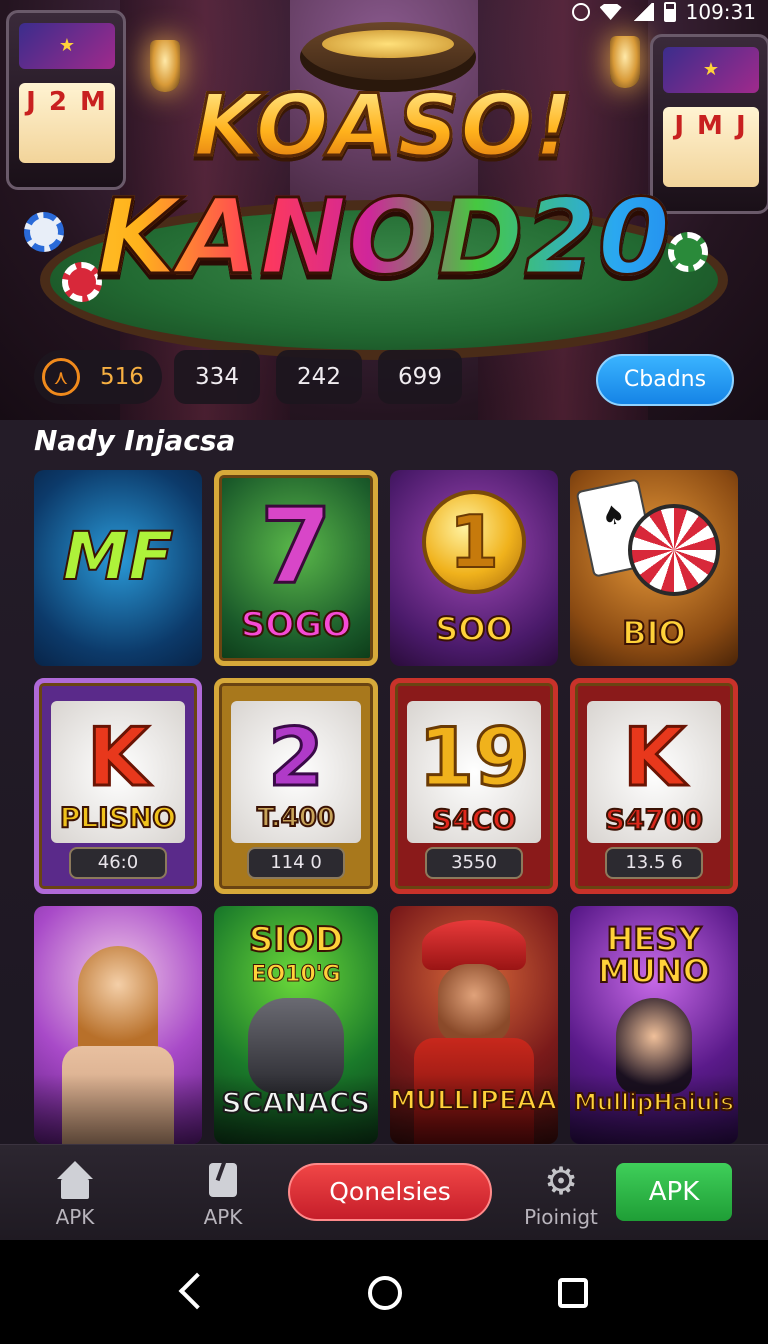 This screenshot has width=768, height=1344. Describe the element at coordinates (474, 1101) in the screenshot. I see `game-title: MULLIPEAAS` at that location.